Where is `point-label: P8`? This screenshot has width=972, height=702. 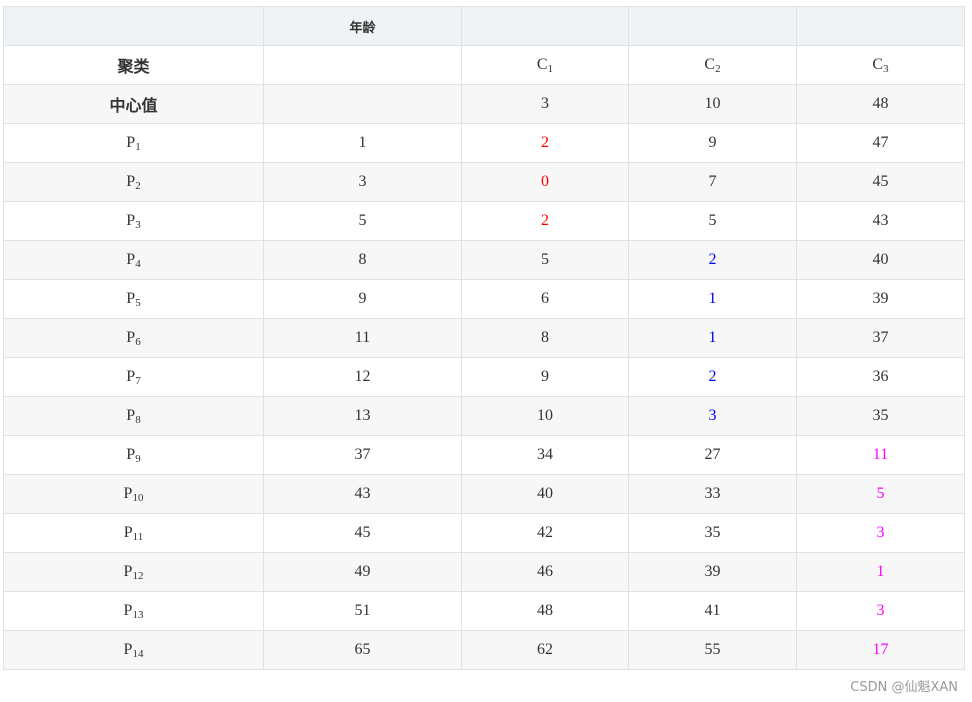
point-label: P8 is located at coordinates (133, 416).